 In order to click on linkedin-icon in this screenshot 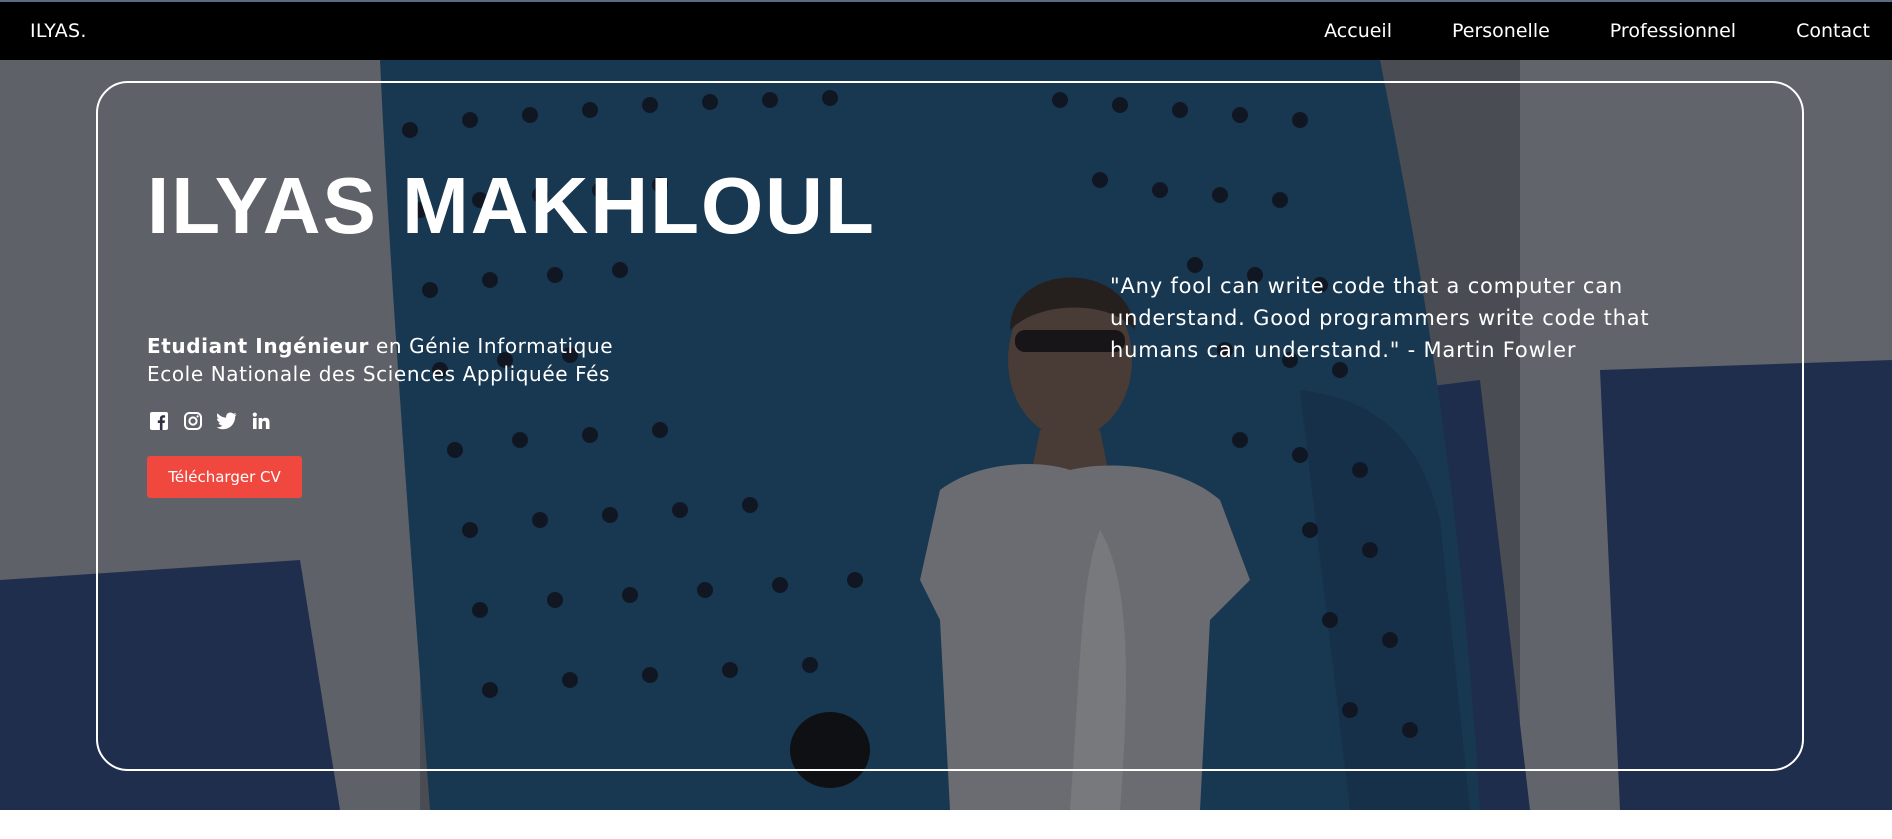, I will do `click(261, 421)`.